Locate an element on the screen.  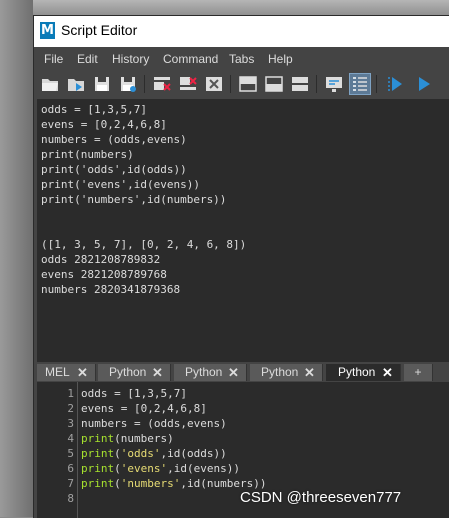
desktop-background-top is located at coordinates (224, 7).